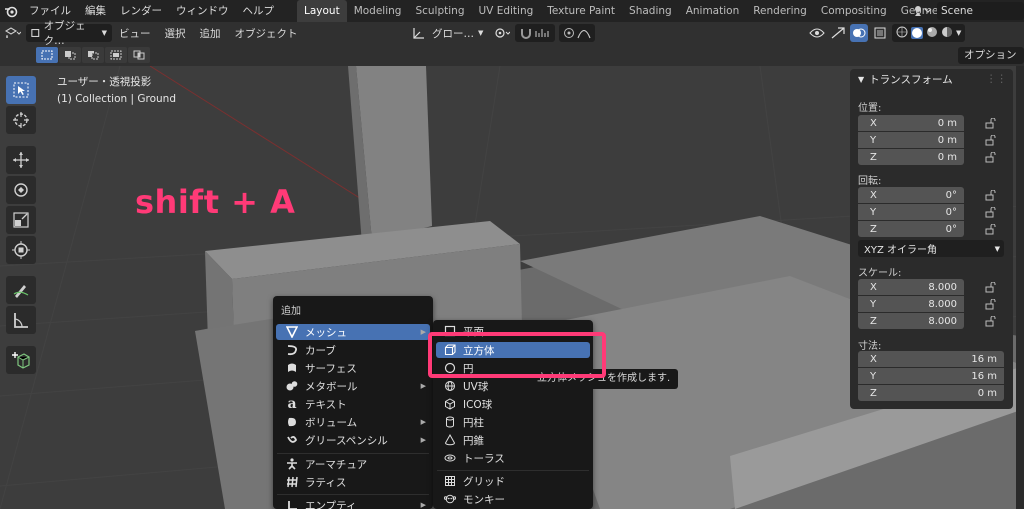  I want to click on tab-shading: Shading, so click(650, 11).